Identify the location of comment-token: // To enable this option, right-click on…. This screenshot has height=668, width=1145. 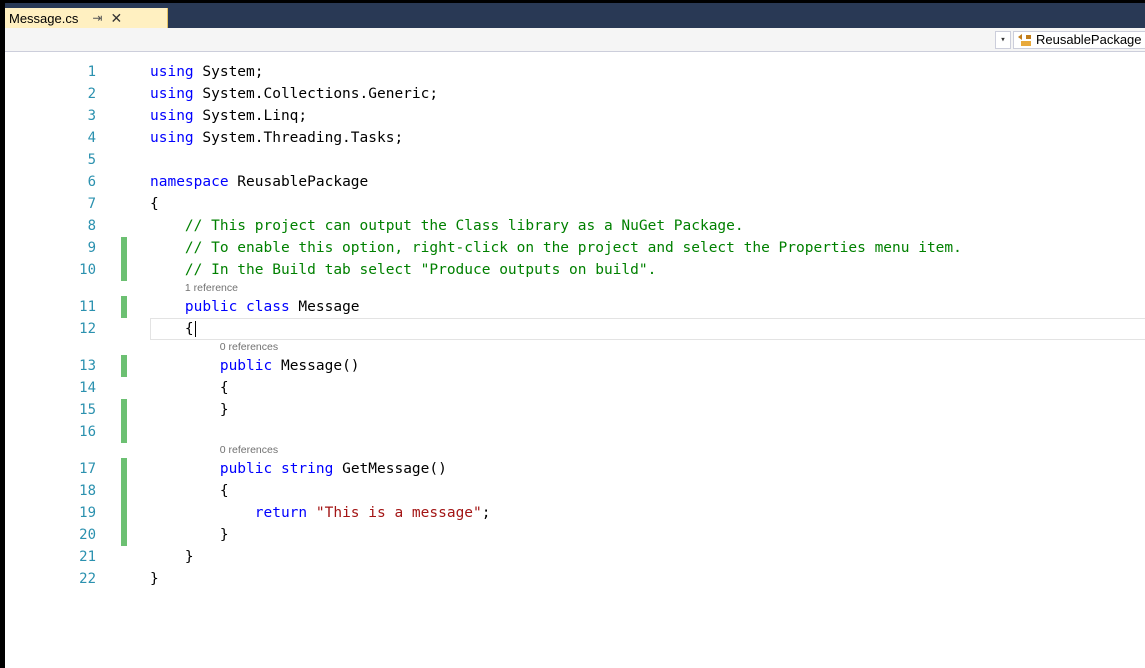
(573, 248).